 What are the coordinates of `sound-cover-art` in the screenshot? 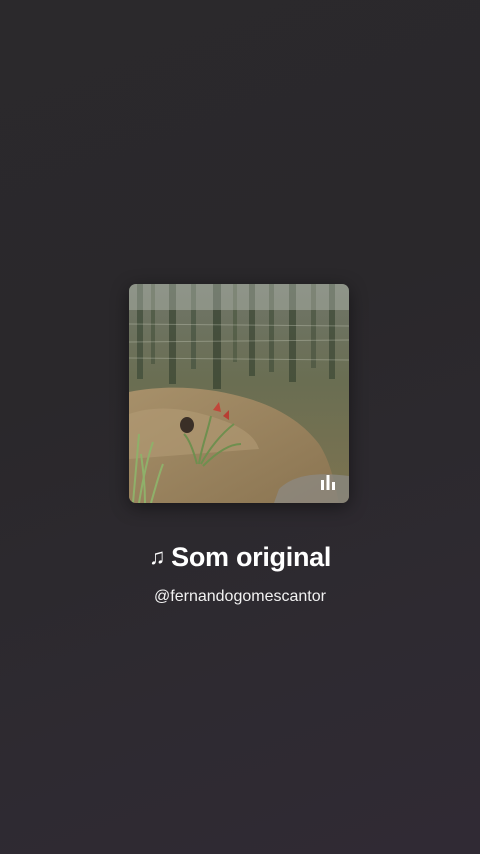 It's located at (239, 393).